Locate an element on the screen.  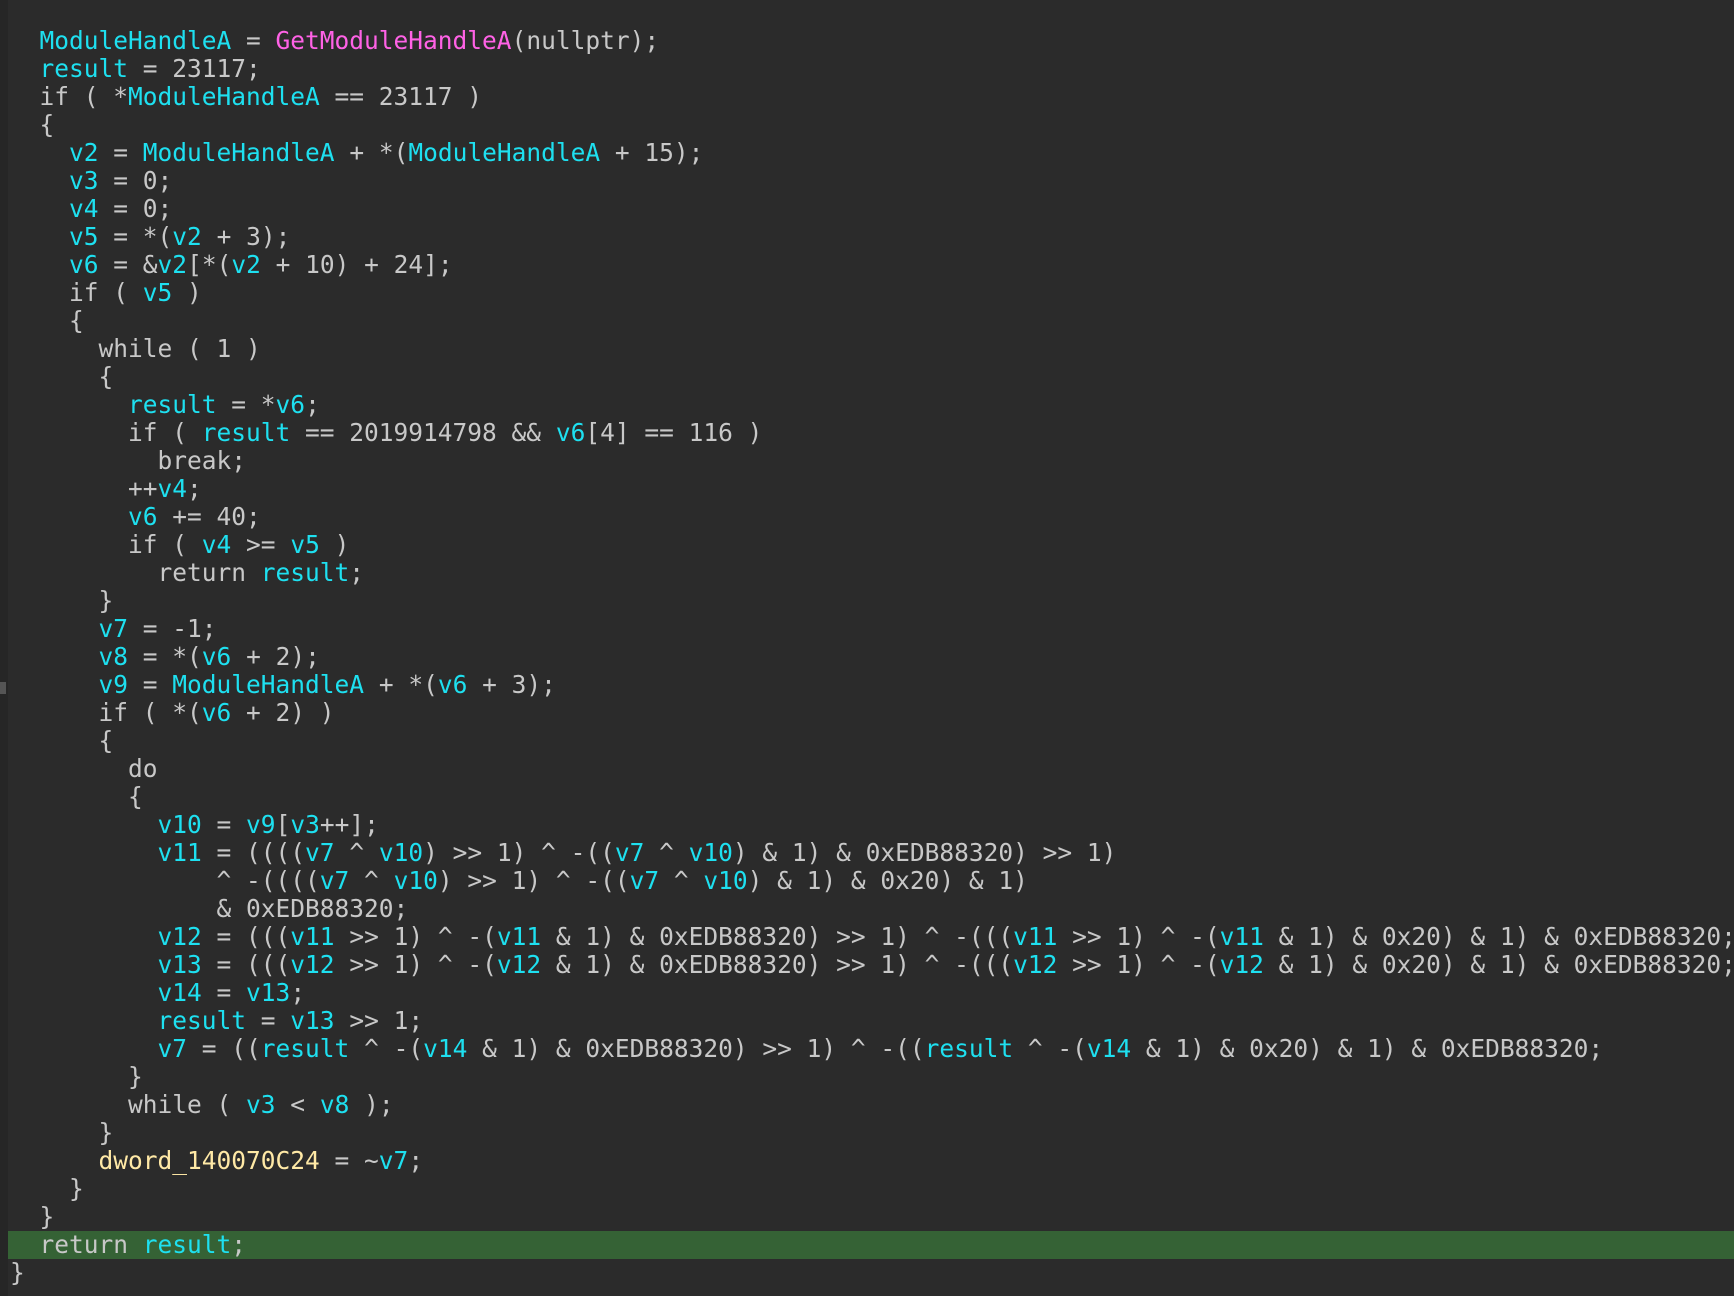
code-line: while ( v3 < v8 ); is located at coordinates (871, 1105).